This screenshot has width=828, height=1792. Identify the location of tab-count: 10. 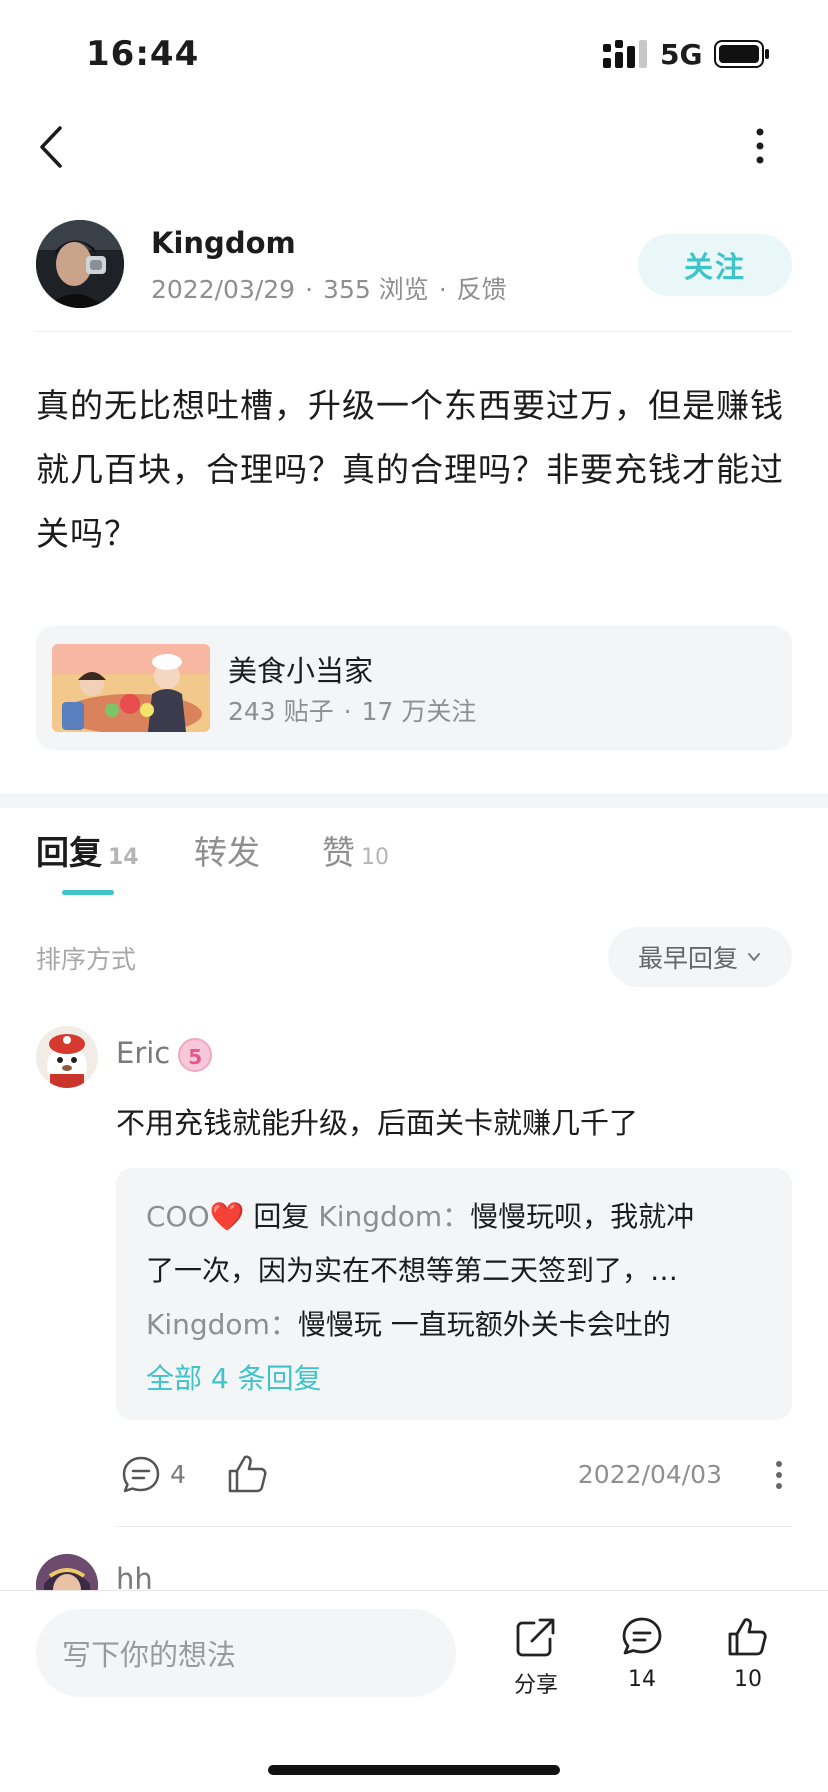
(375, 857).